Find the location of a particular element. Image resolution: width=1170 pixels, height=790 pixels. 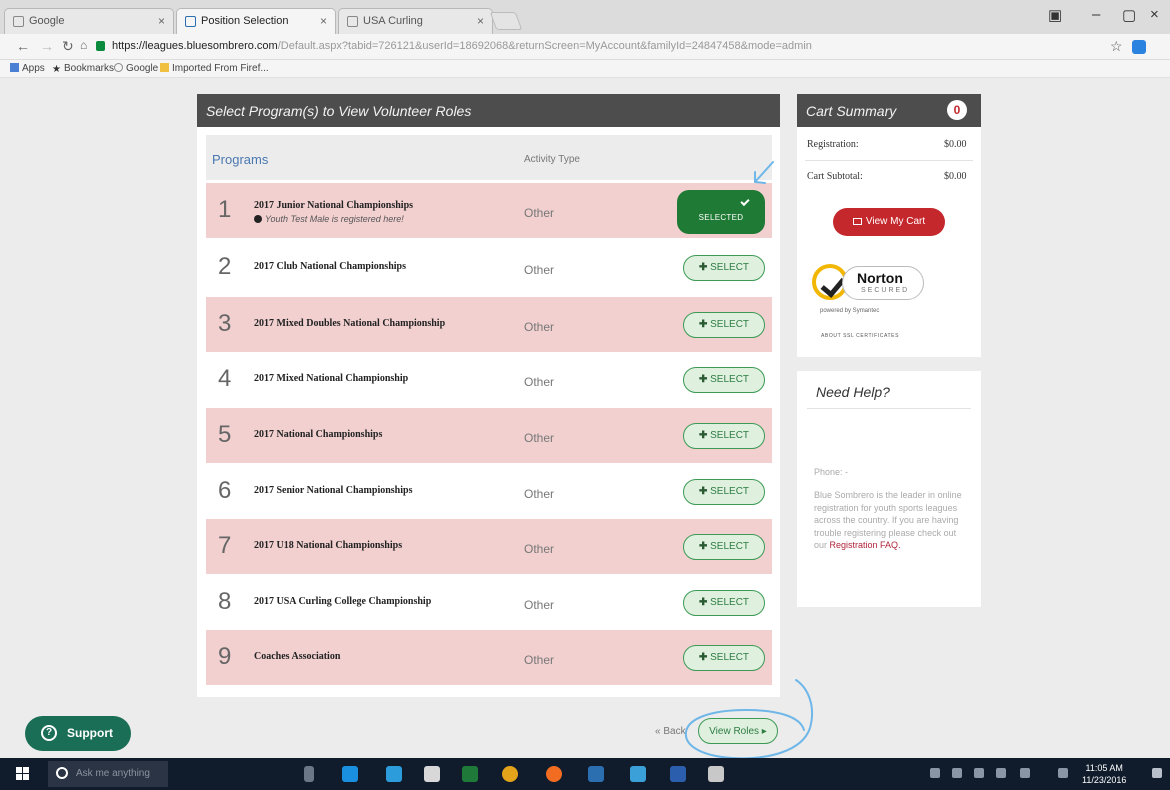

program-name: 2017 Junior National Championships is located at coordinates (334, 205).